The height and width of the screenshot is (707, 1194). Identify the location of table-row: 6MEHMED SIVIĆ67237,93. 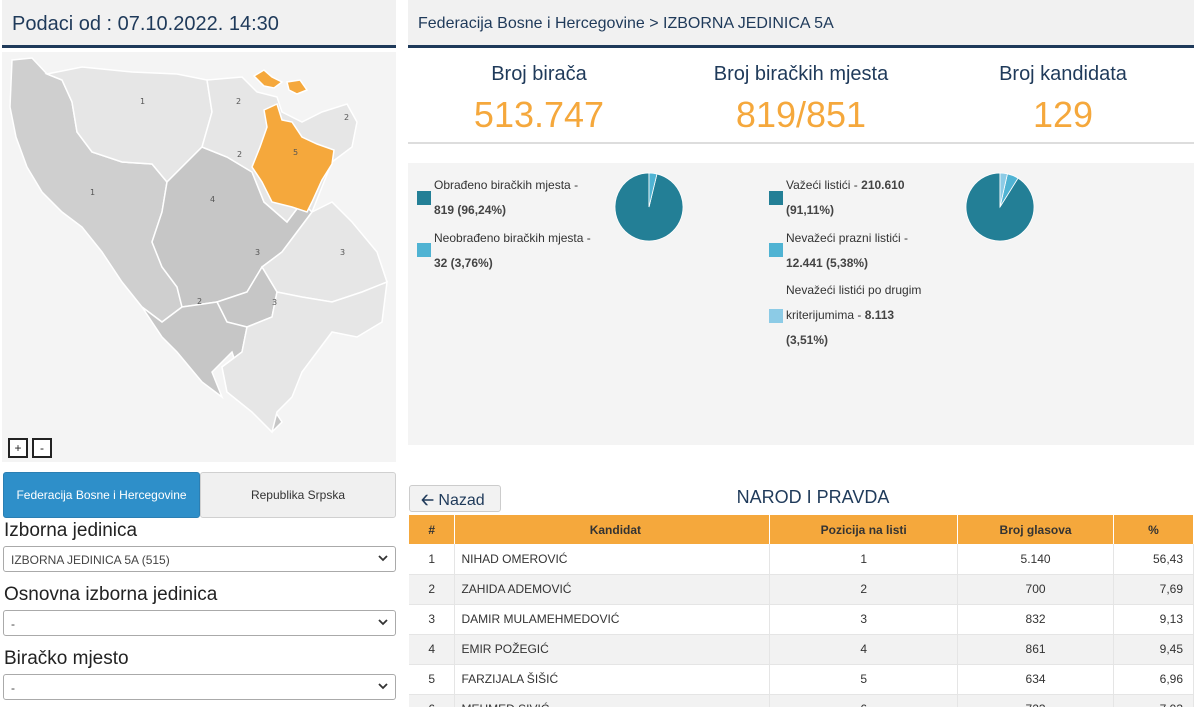
(801, 700).